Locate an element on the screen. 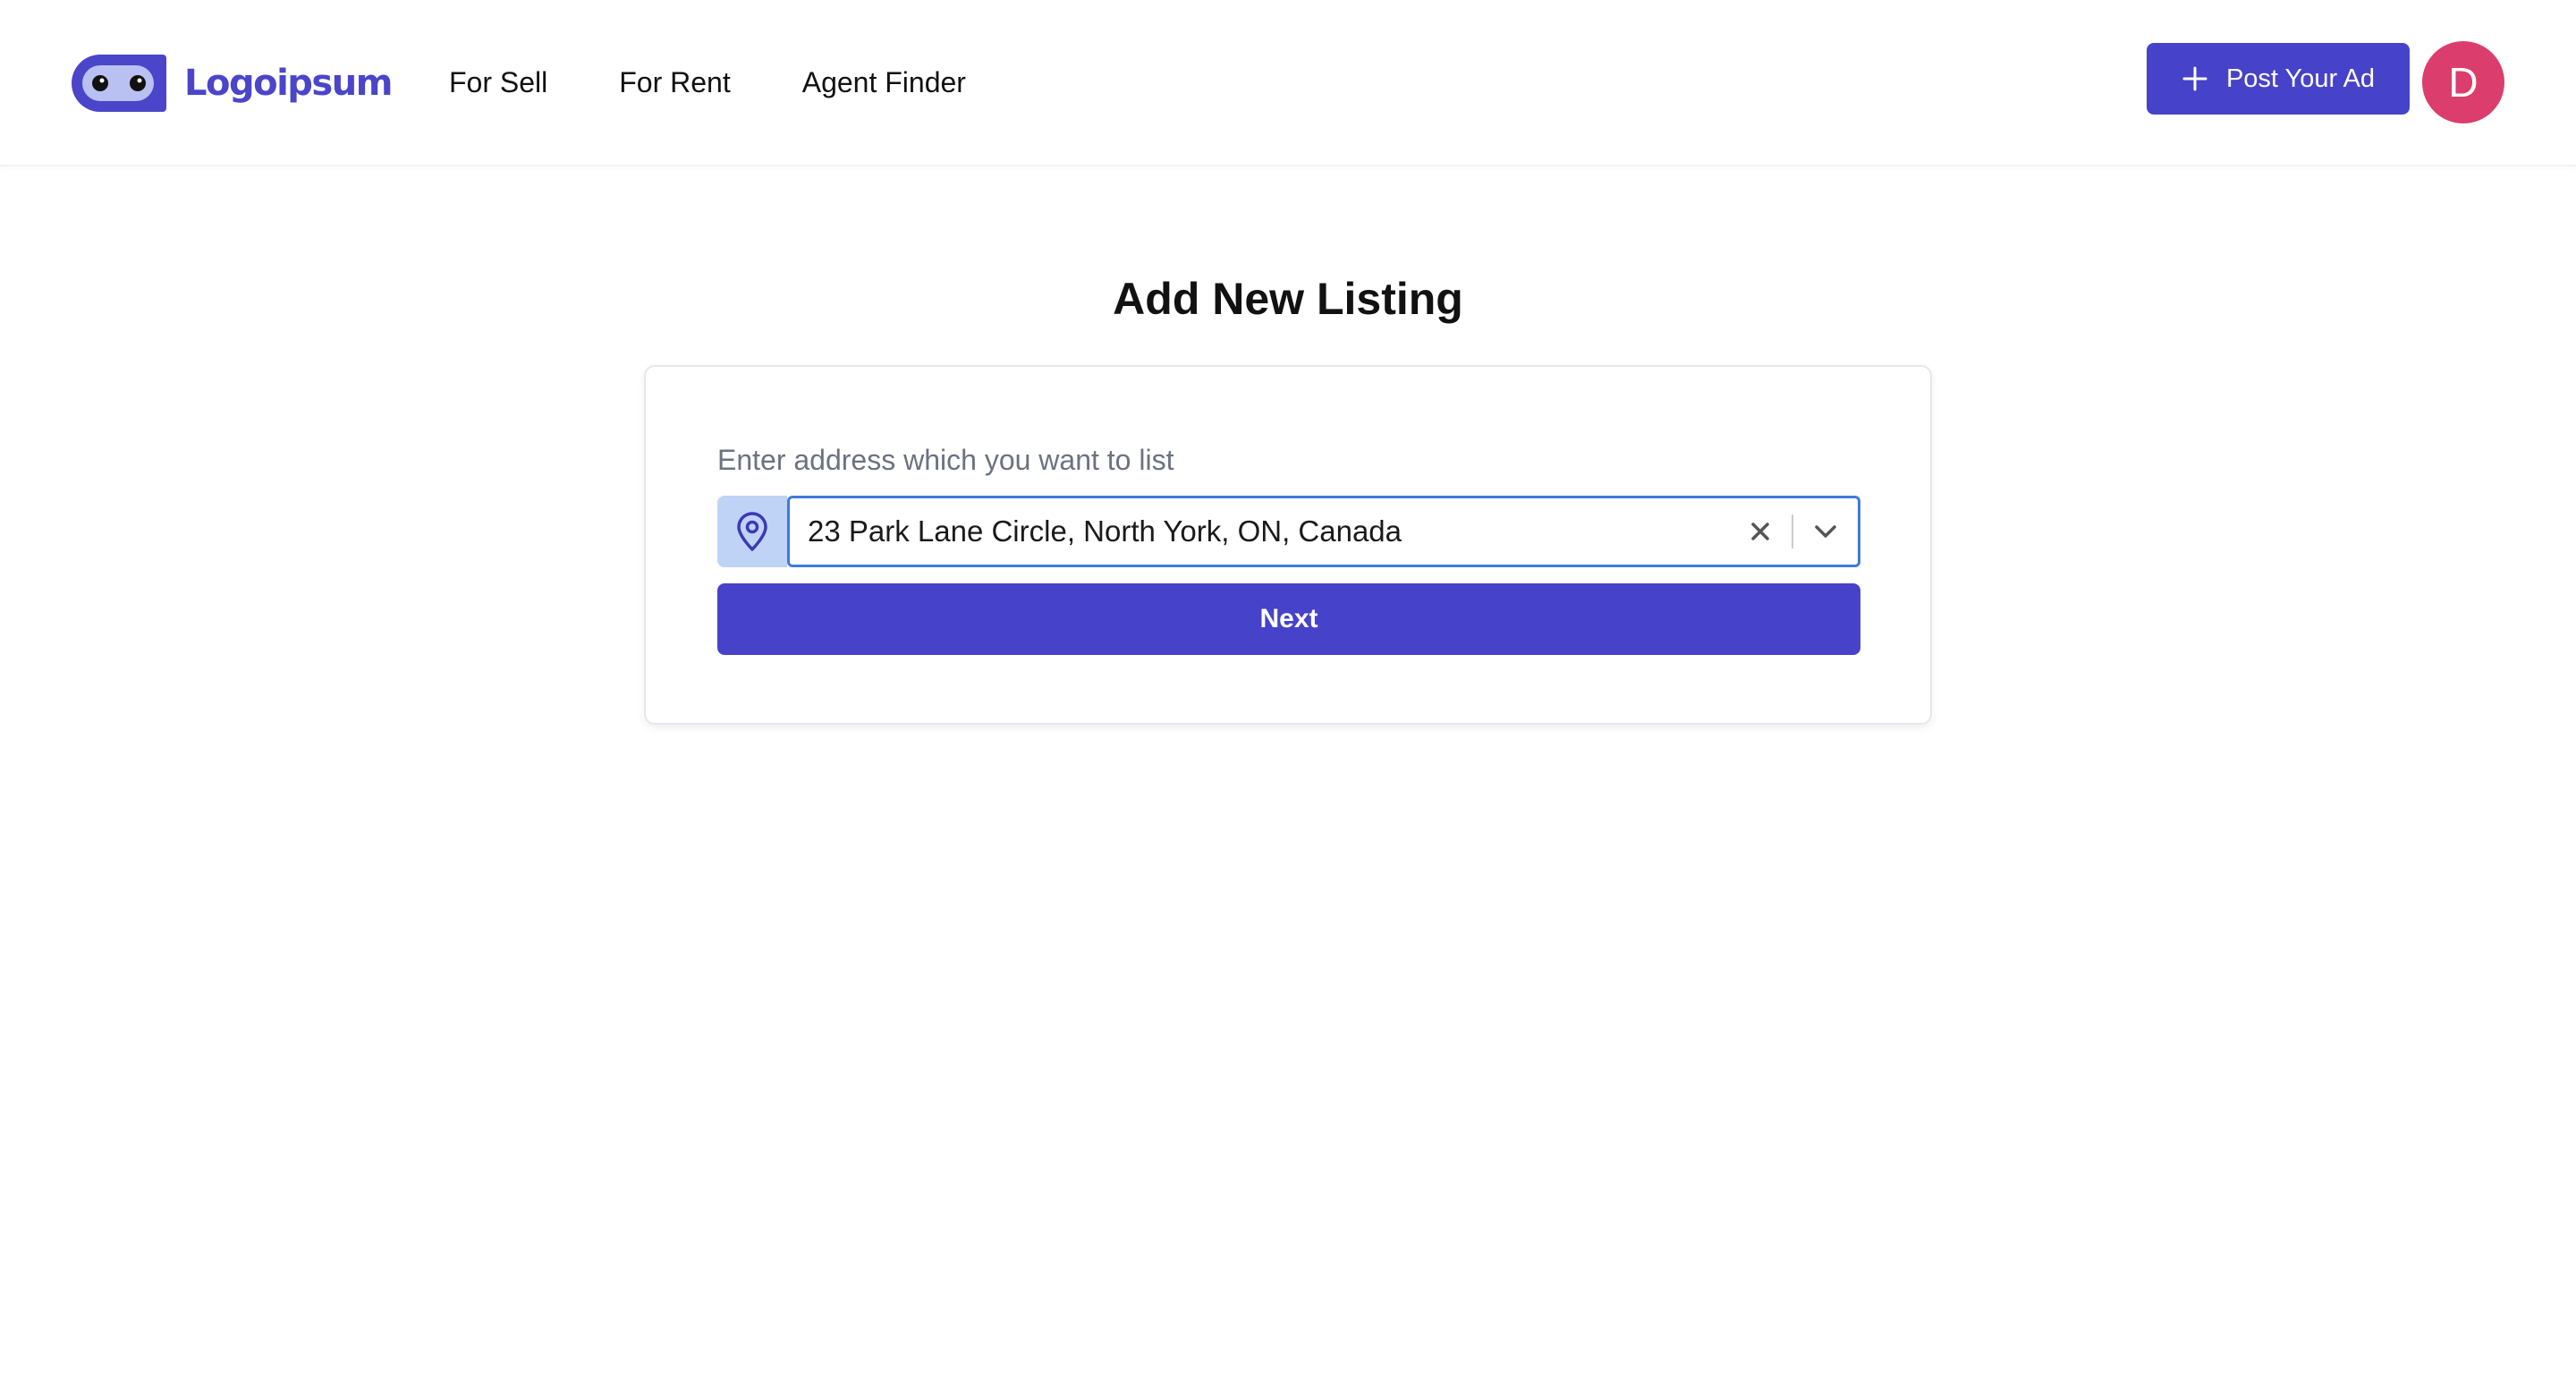  logo-mark-icon is located at coordinates (119, 83).